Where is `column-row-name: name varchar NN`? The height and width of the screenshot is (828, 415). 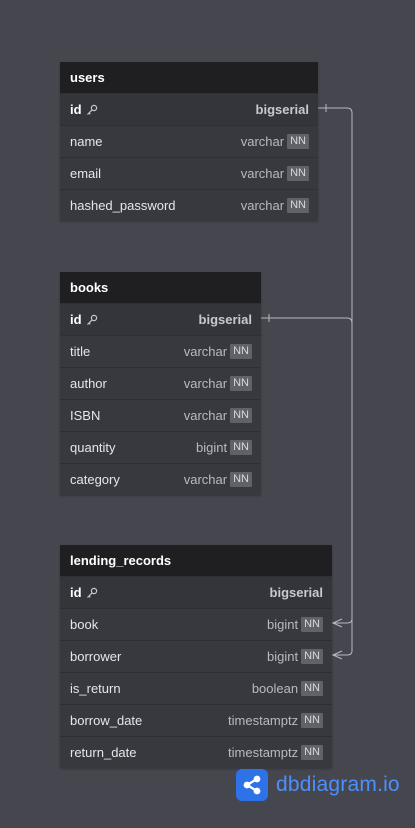 column-row-name: name varchar NN is located at coordinates (189, 141).